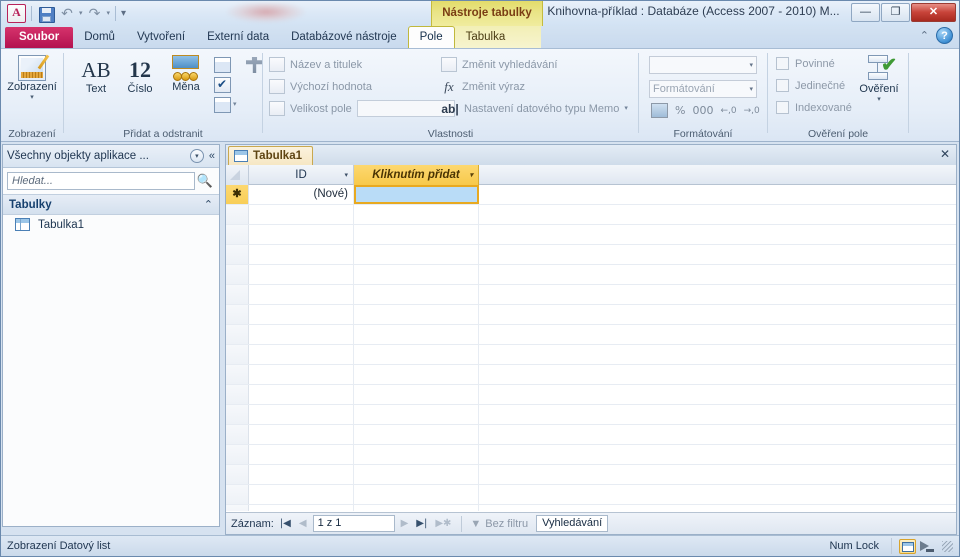 This screenshot has width=960, height=557. What do you see at coordinates (320, 86) in the screenshot?
I see `default-value-button: Výchozí hodnota` at bounding box center [320, 86].